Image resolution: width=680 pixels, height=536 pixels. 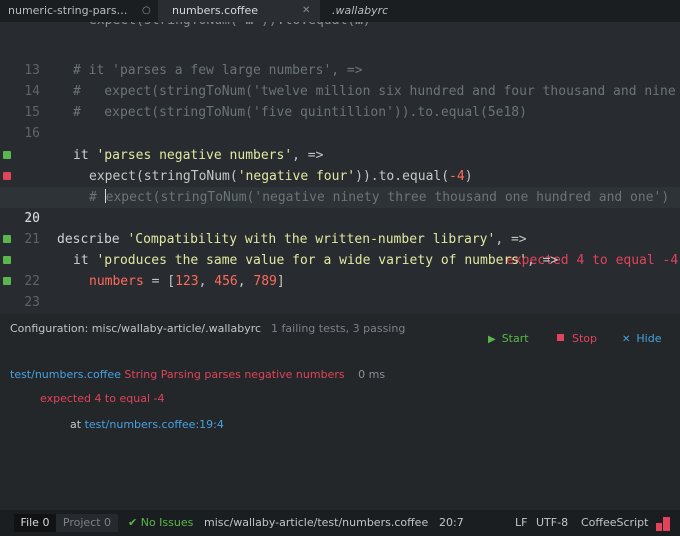 I want to click on number: 456, so click(x=226, y=281).